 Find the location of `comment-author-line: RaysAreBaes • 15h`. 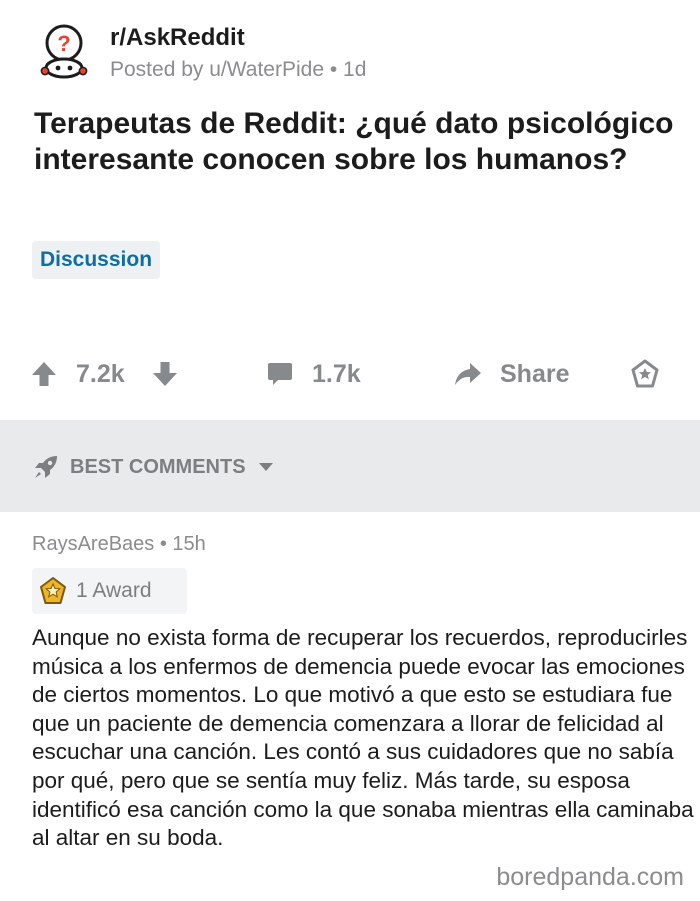

comment-author-line: RaysAreBaes • 15h is located at coordinates (119, 544).